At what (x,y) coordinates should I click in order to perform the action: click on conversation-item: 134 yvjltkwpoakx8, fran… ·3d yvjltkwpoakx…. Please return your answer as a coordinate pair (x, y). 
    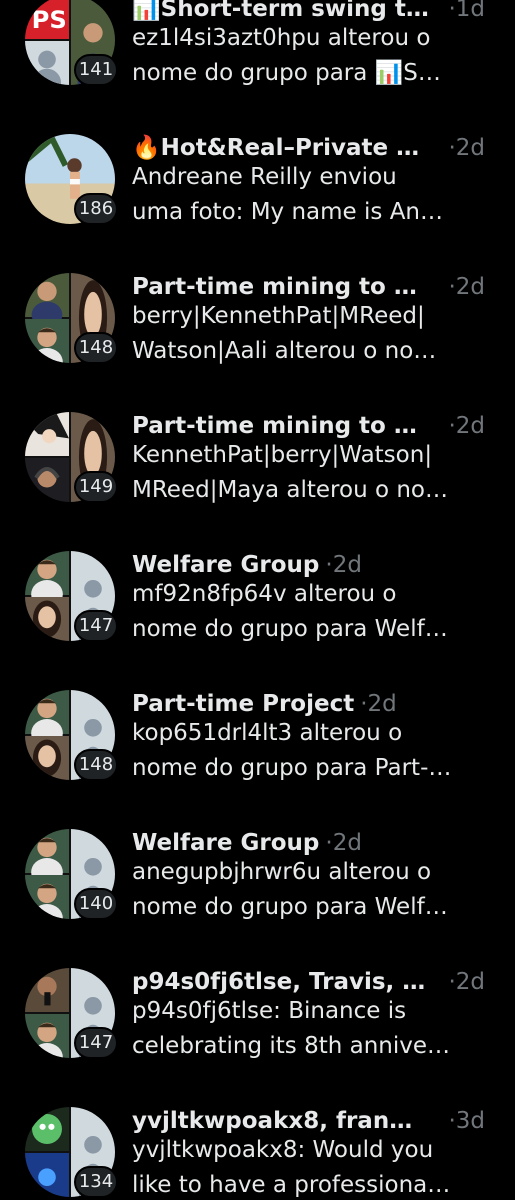
    Looking at the image, I should click on (257, 1144).